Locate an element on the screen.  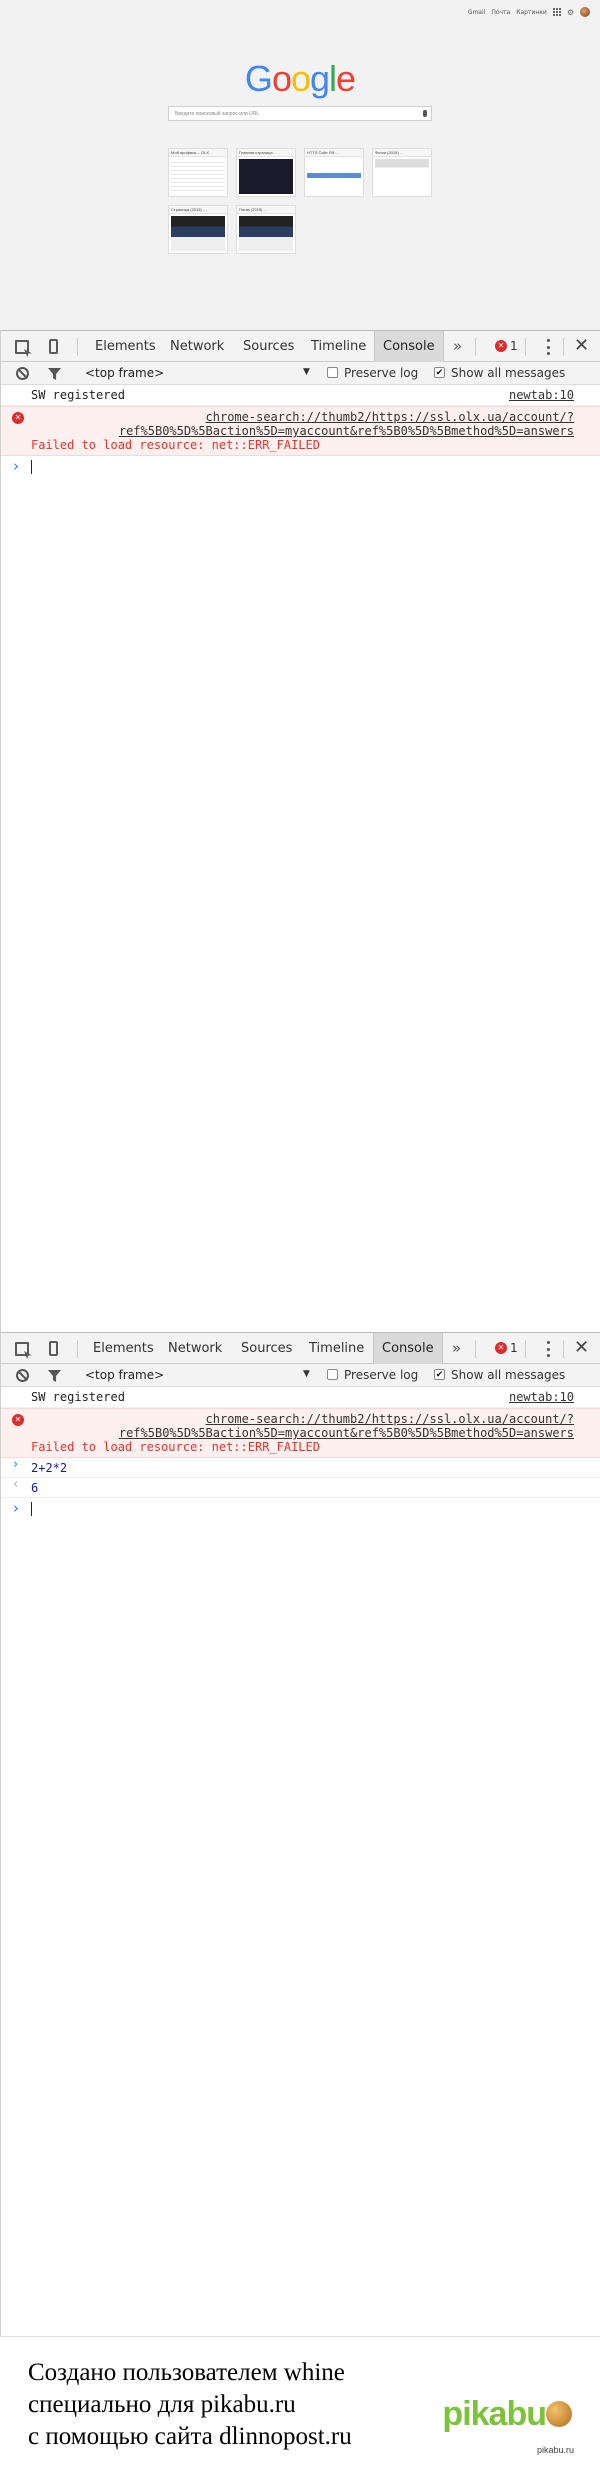
footer-line-site: специально для pikabu.ru is located at coordinates (162, 2404).